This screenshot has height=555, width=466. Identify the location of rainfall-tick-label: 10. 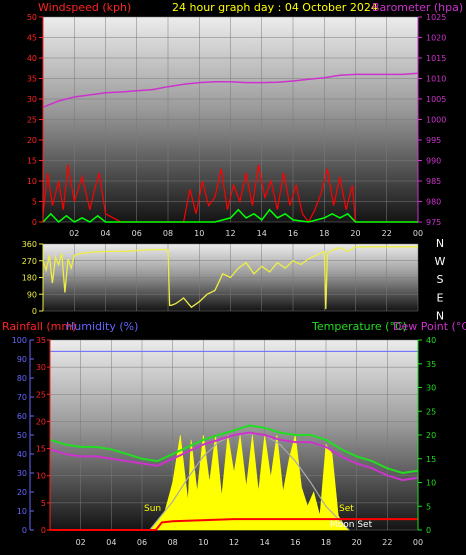
(41, 476).